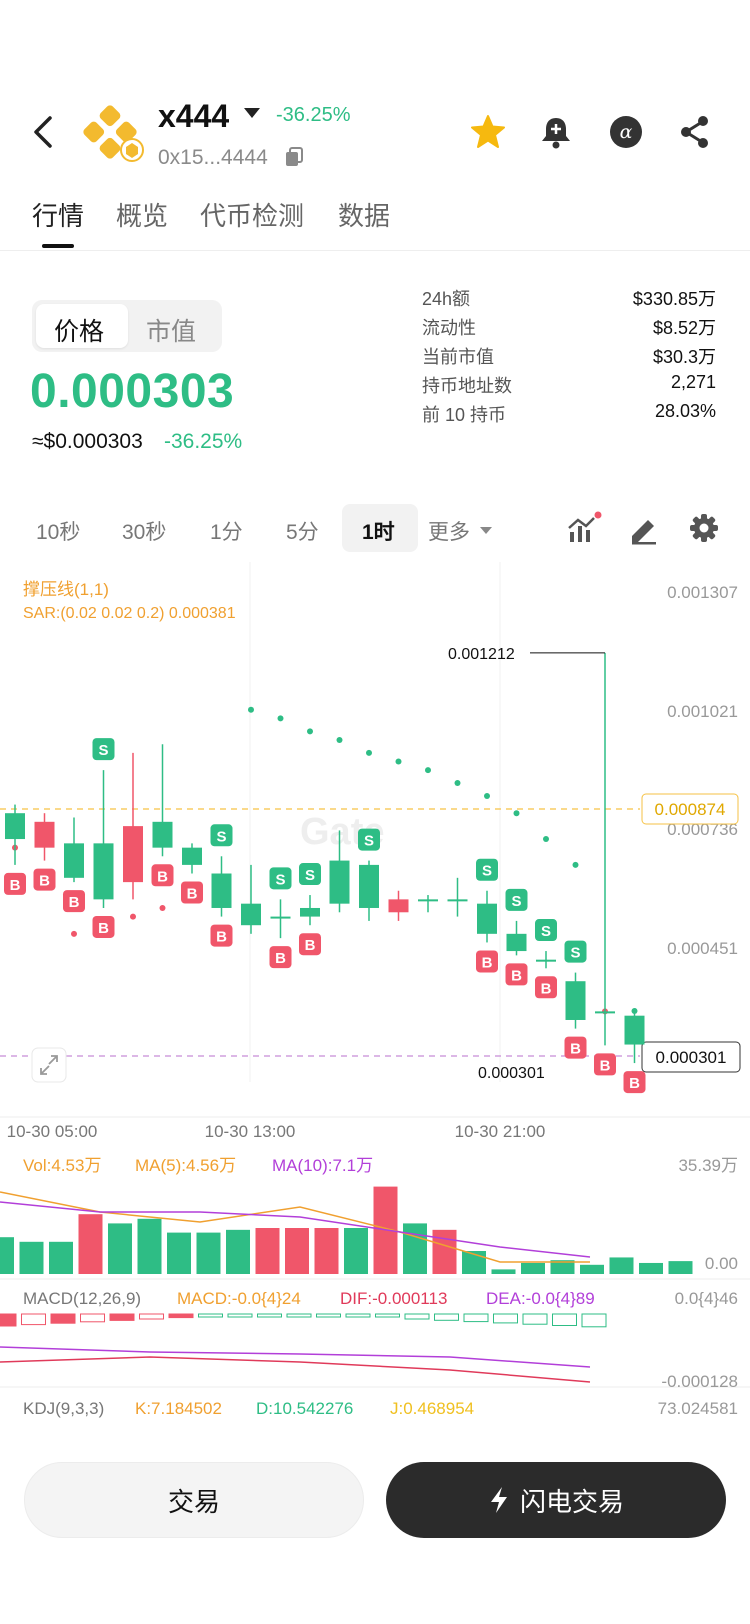  Describe the element at coordinates (79, 330) in the screenshot. I see `toggle-price: 价格` at that location.